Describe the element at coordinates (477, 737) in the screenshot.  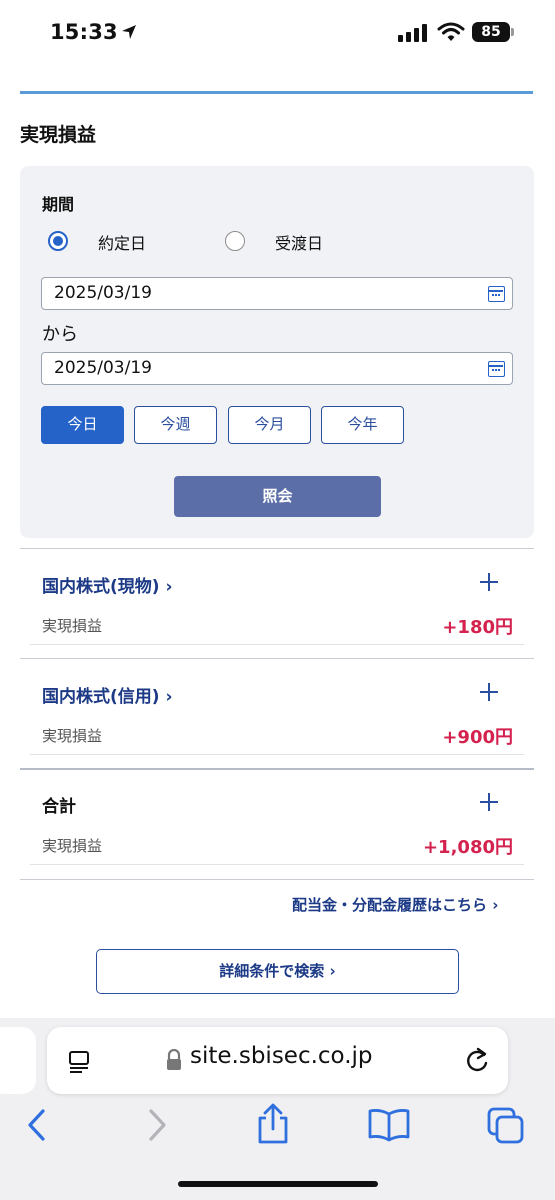
I see `margin-realized-pl-value: +900円` at that location.